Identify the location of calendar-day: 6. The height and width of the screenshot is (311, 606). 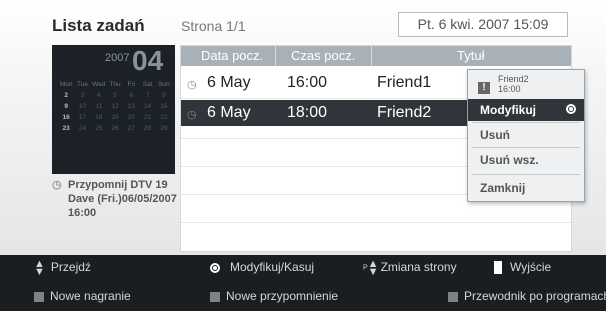
(131, 95).